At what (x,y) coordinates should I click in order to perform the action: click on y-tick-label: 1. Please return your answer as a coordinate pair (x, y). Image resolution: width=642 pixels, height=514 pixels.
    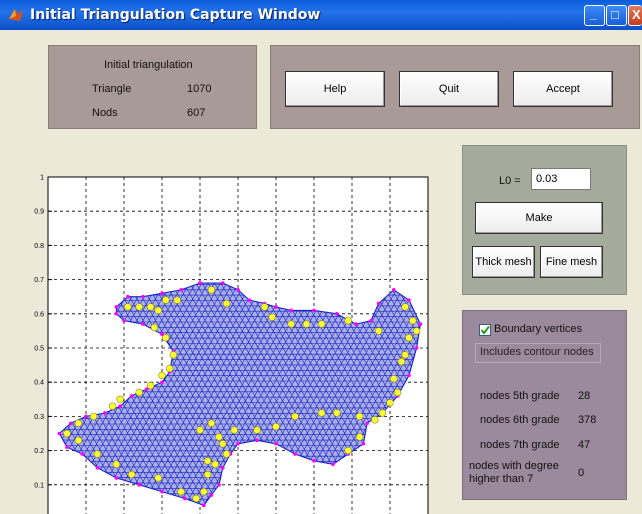
    Looking at the image, I should click on (42, 178).